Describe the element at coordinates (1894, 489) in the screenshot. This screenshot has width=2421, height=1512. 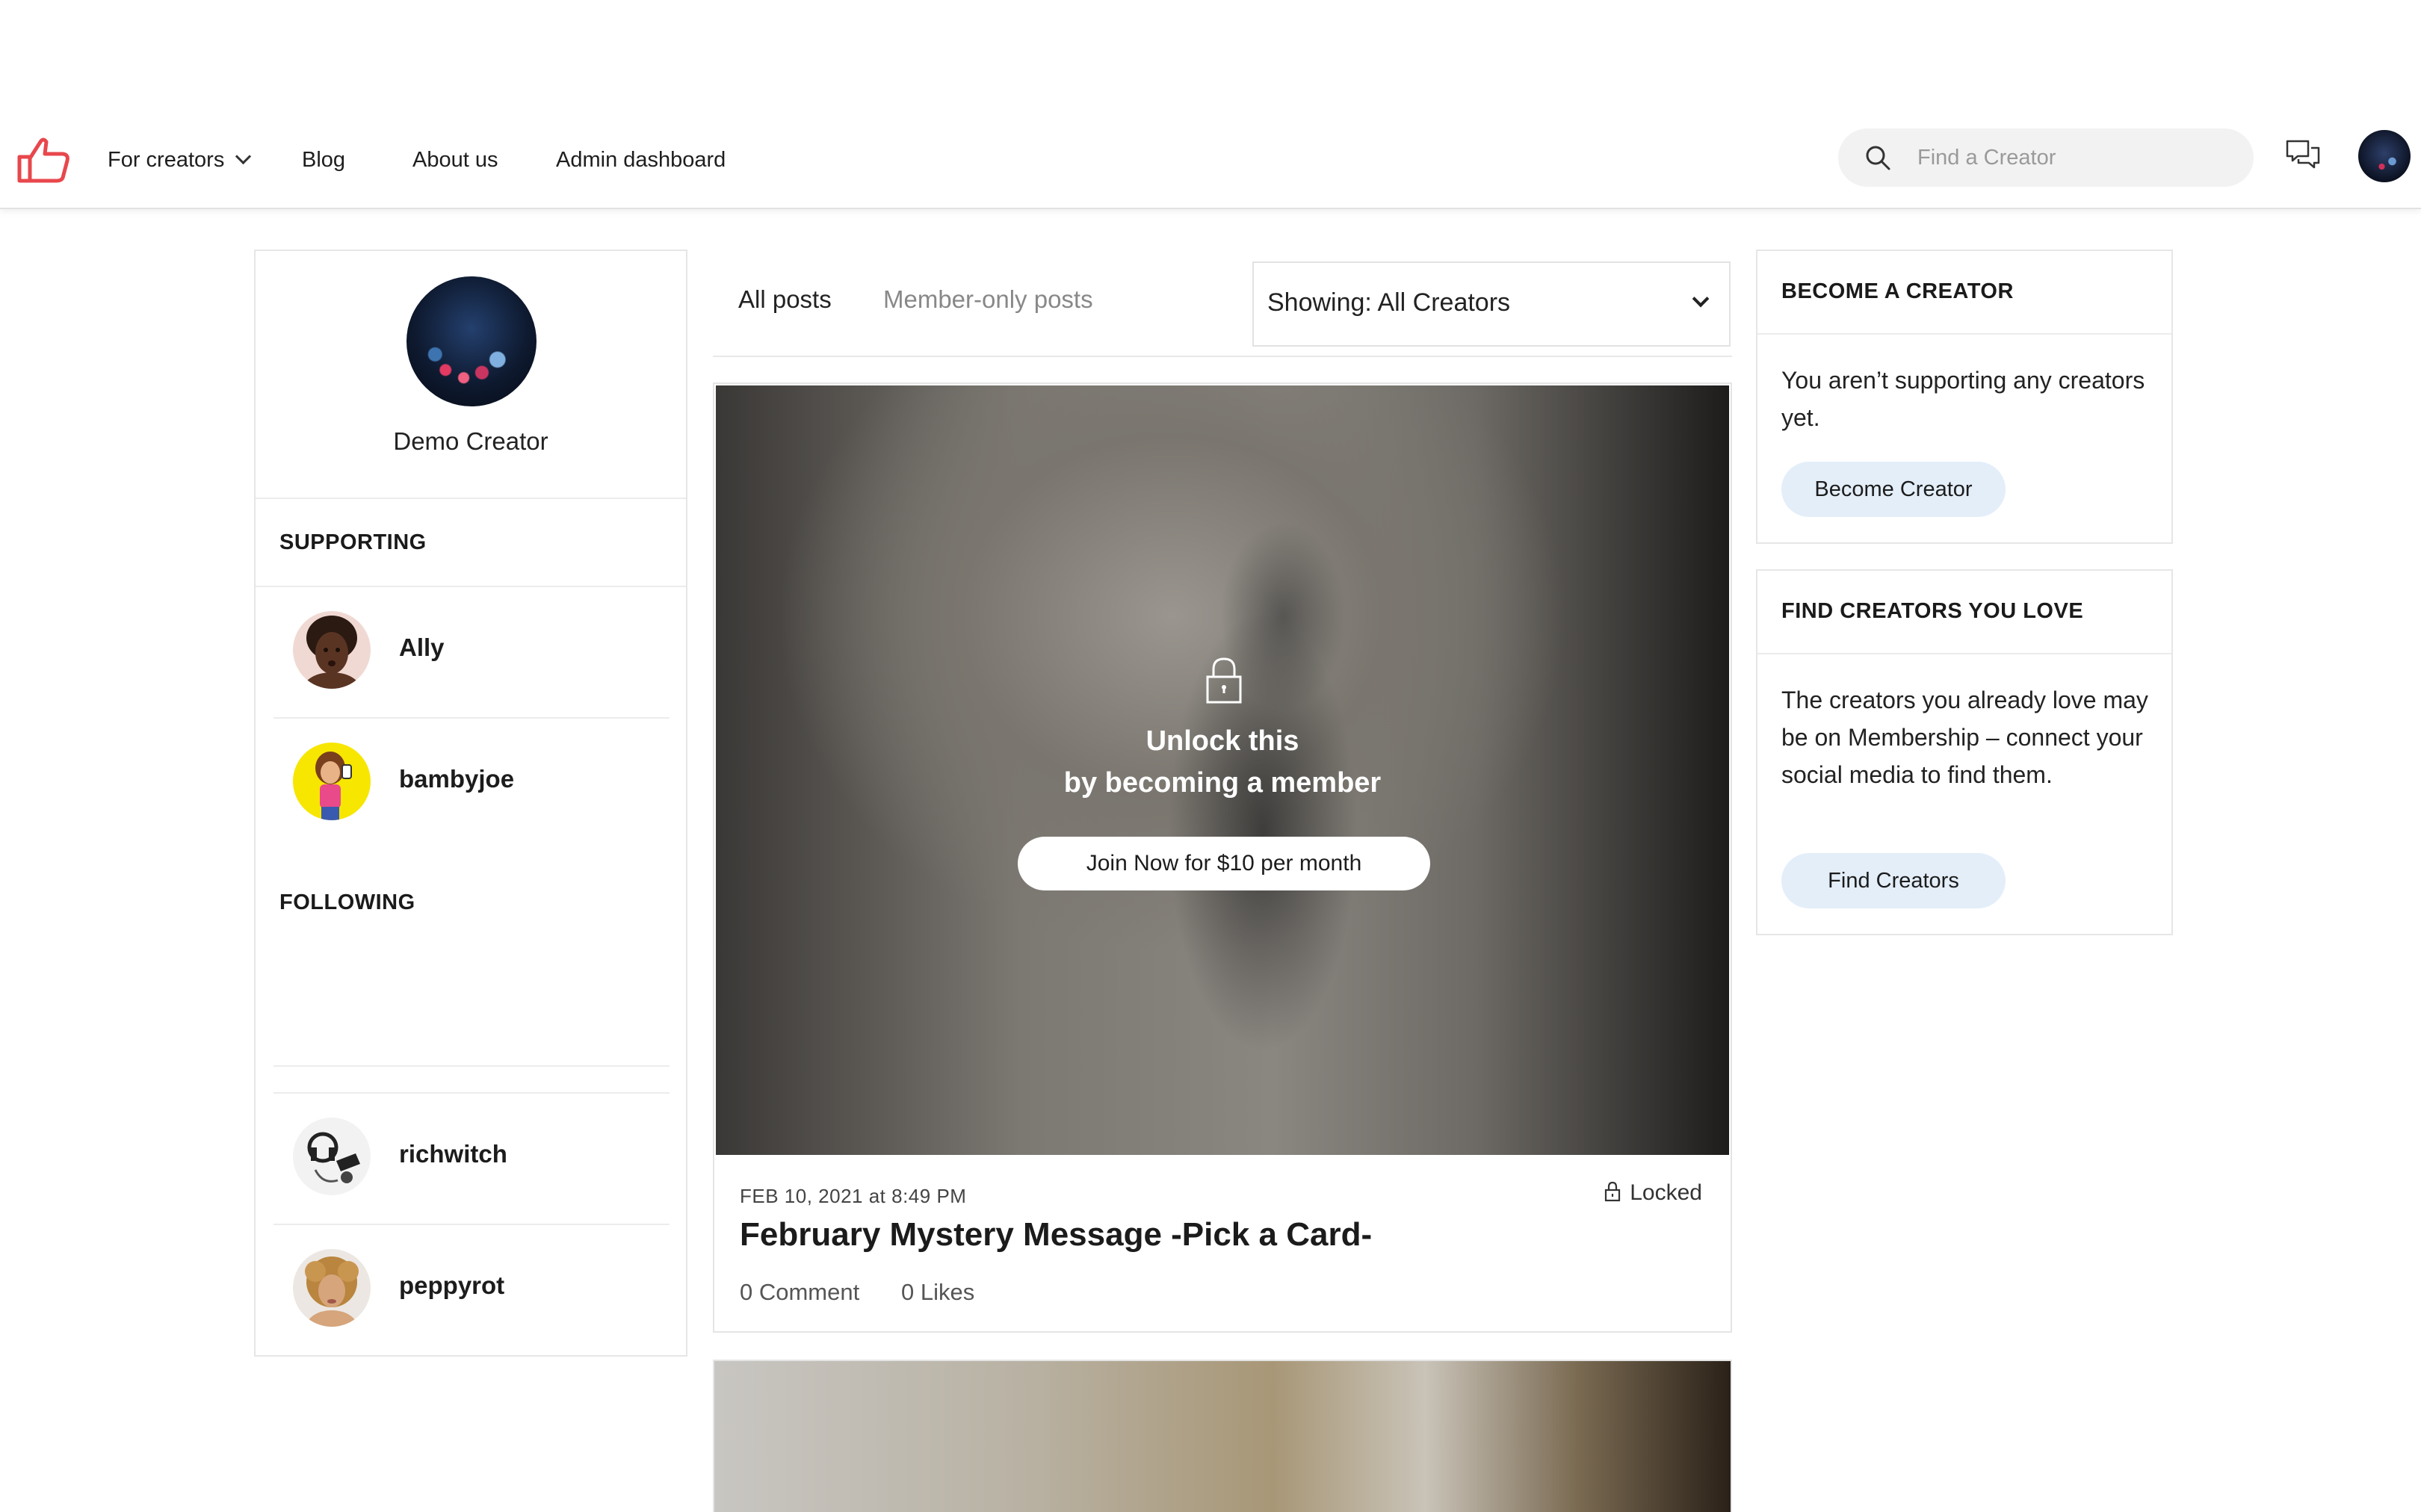
I see `become-creator-button: Become Creator` at that location.